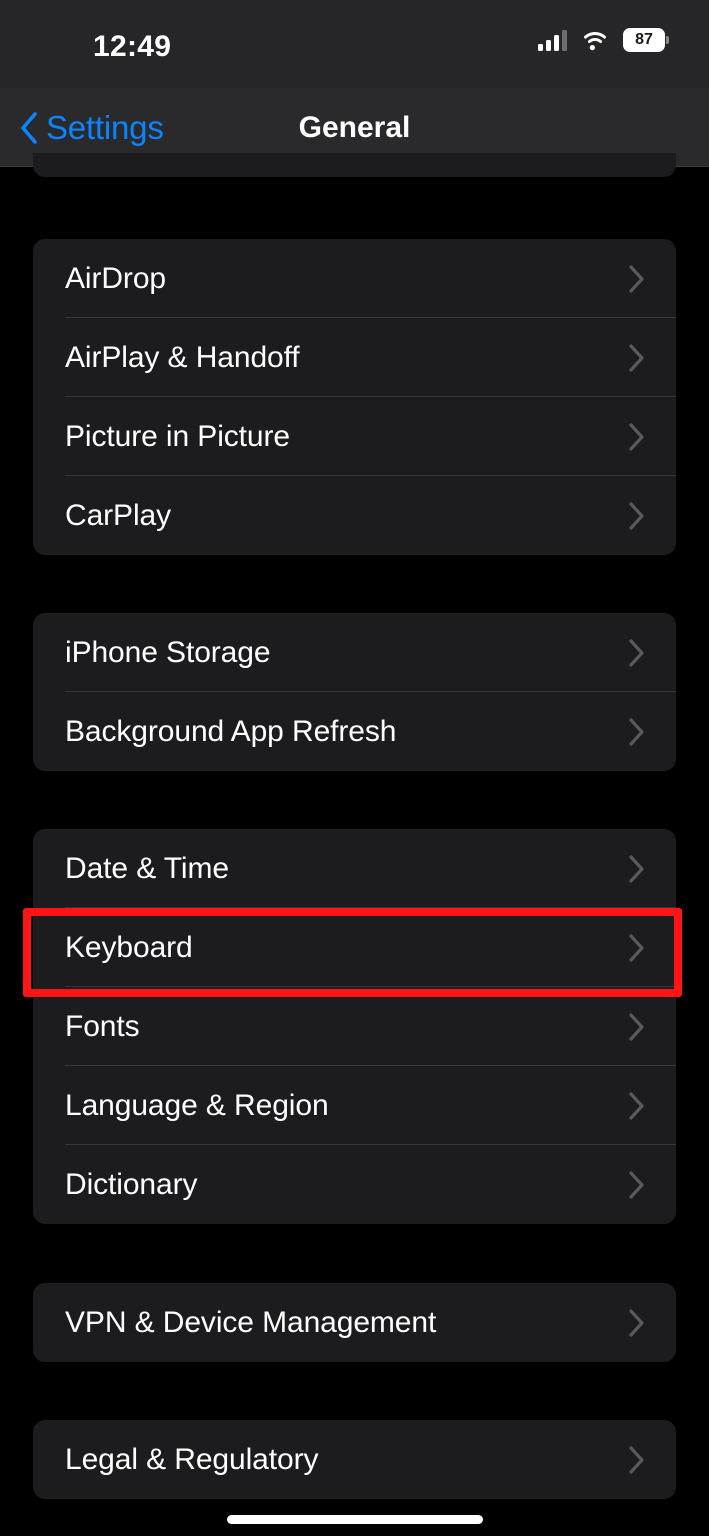 The width and height of the screenshot is (709, 1536). Describe the element at coordinates (552, 40) in the screenshot. I see `cellular-signal-icon` at that location.